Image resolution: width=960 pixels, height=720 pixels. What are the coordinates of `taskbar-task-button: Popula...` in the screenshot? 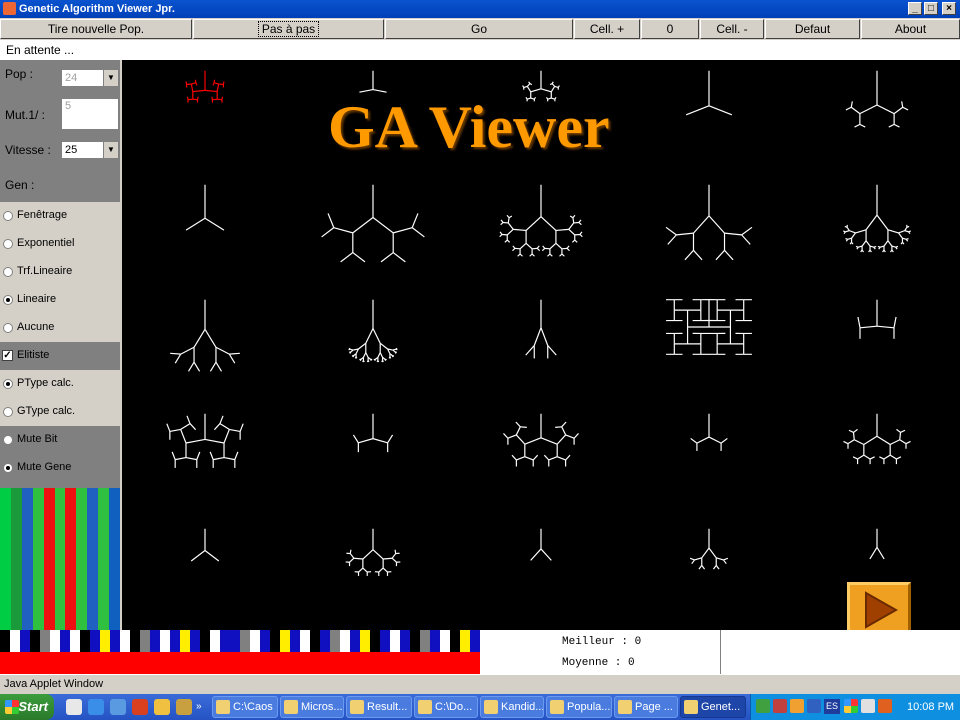 It's located at (579, 707).